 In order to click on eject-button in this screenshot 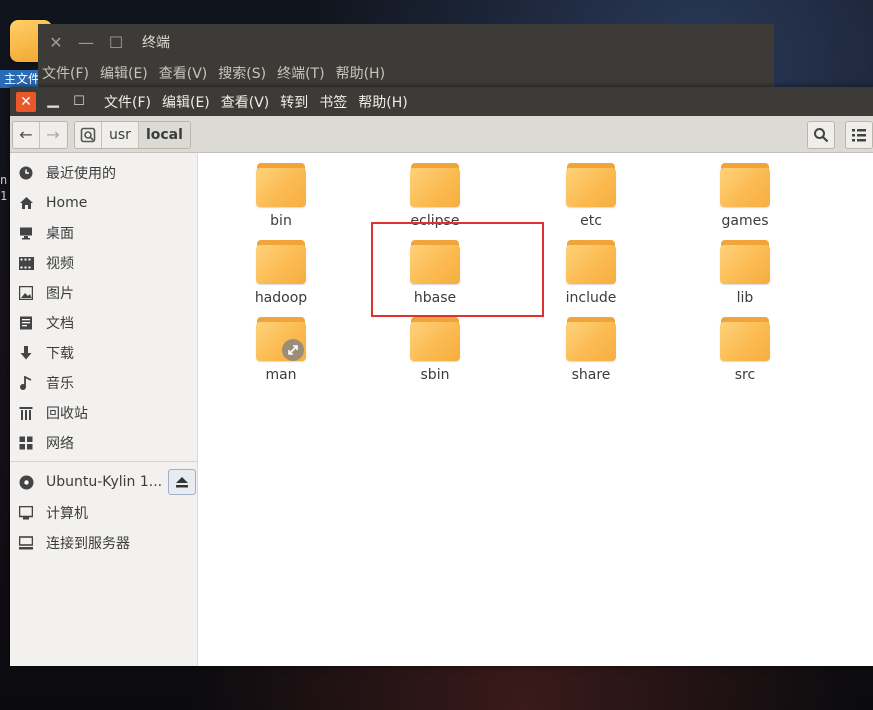, I will do `click(182, 482)`.